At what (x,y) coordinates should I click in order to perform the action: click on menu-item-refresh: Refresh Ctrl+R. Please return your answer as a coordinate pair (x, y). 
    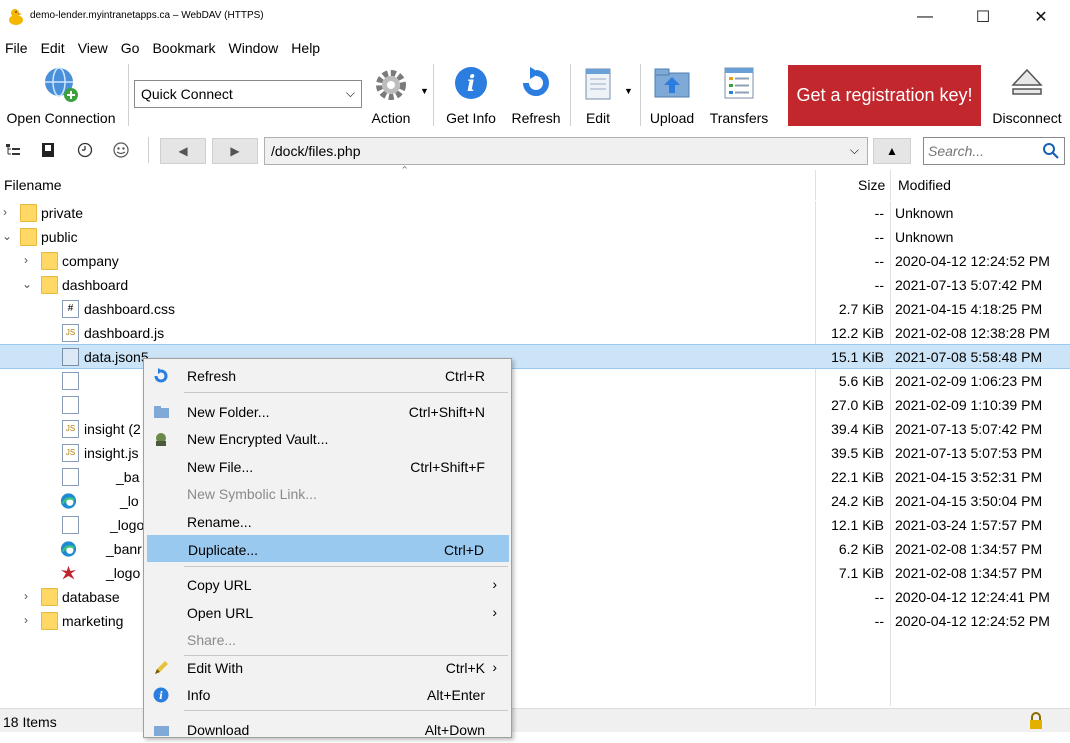
    Looking at the image, I should click on (328, 375).